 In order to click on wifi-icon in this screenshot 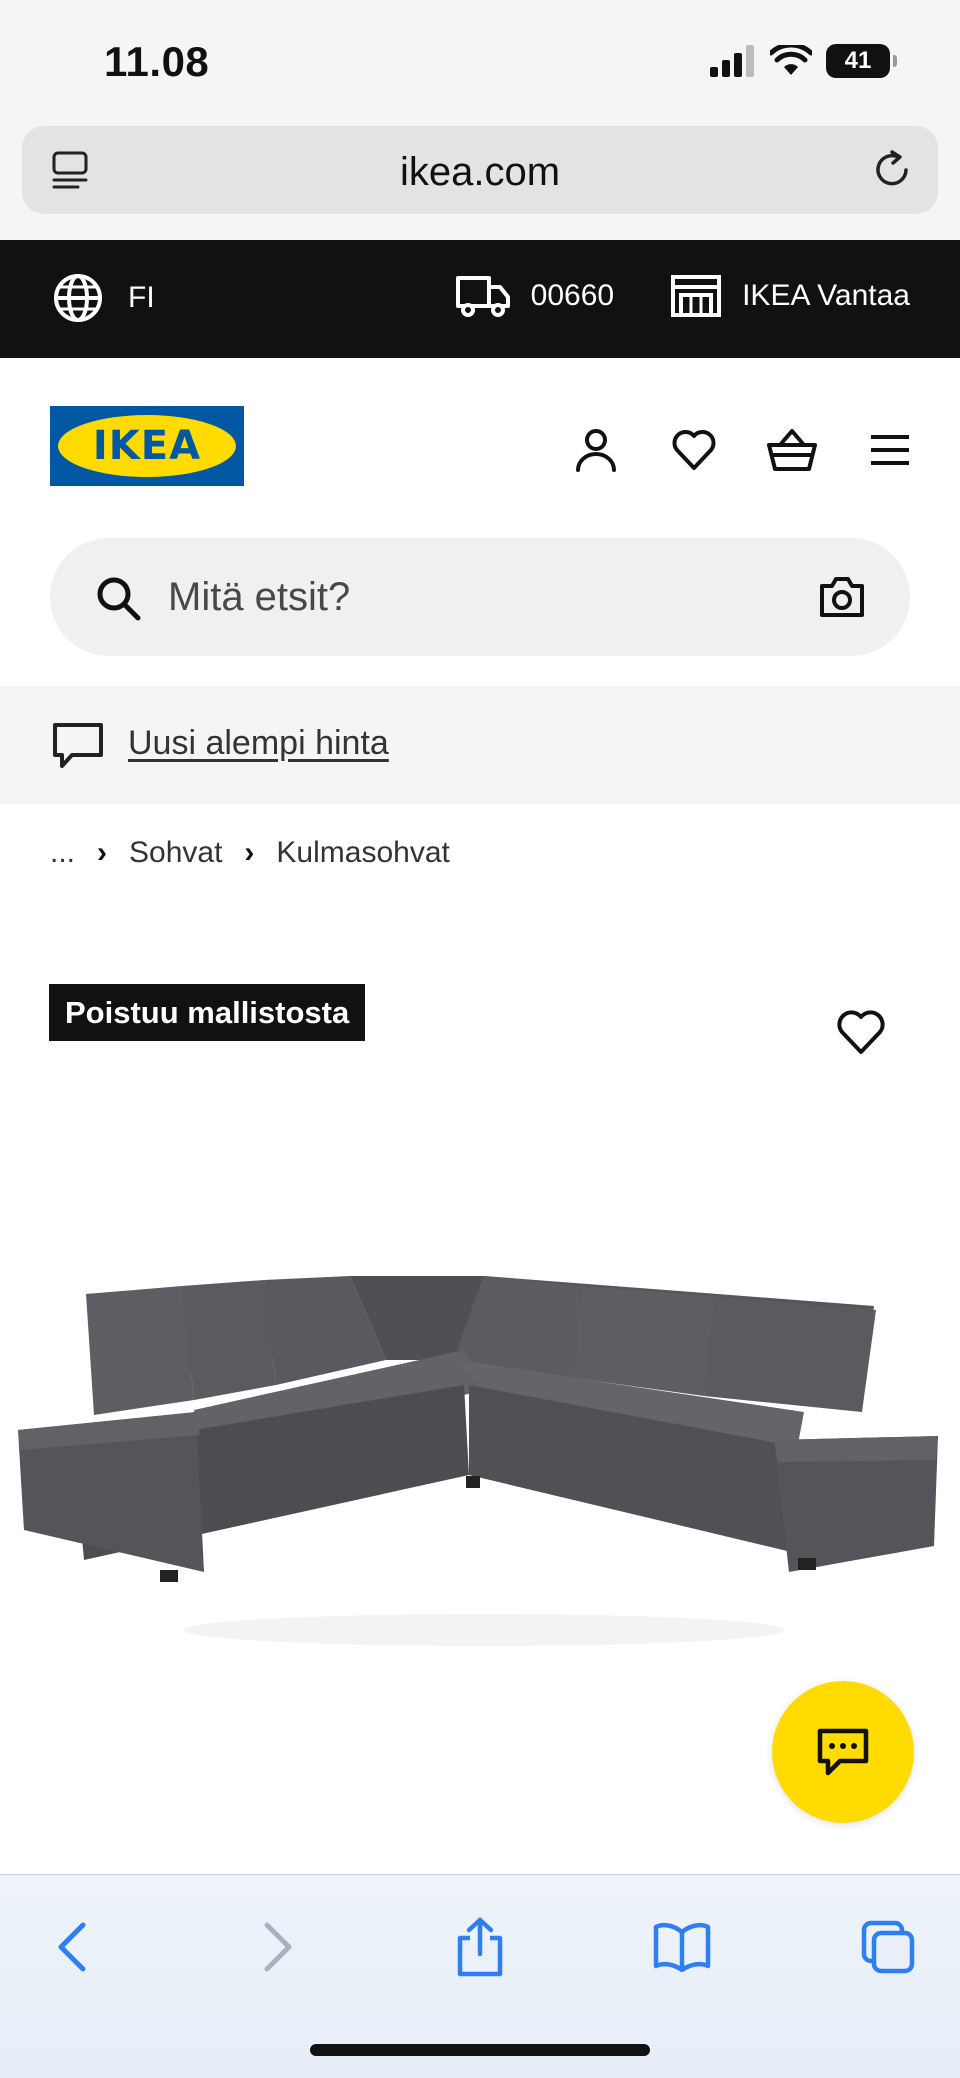, I will do `click(791, 60)`.